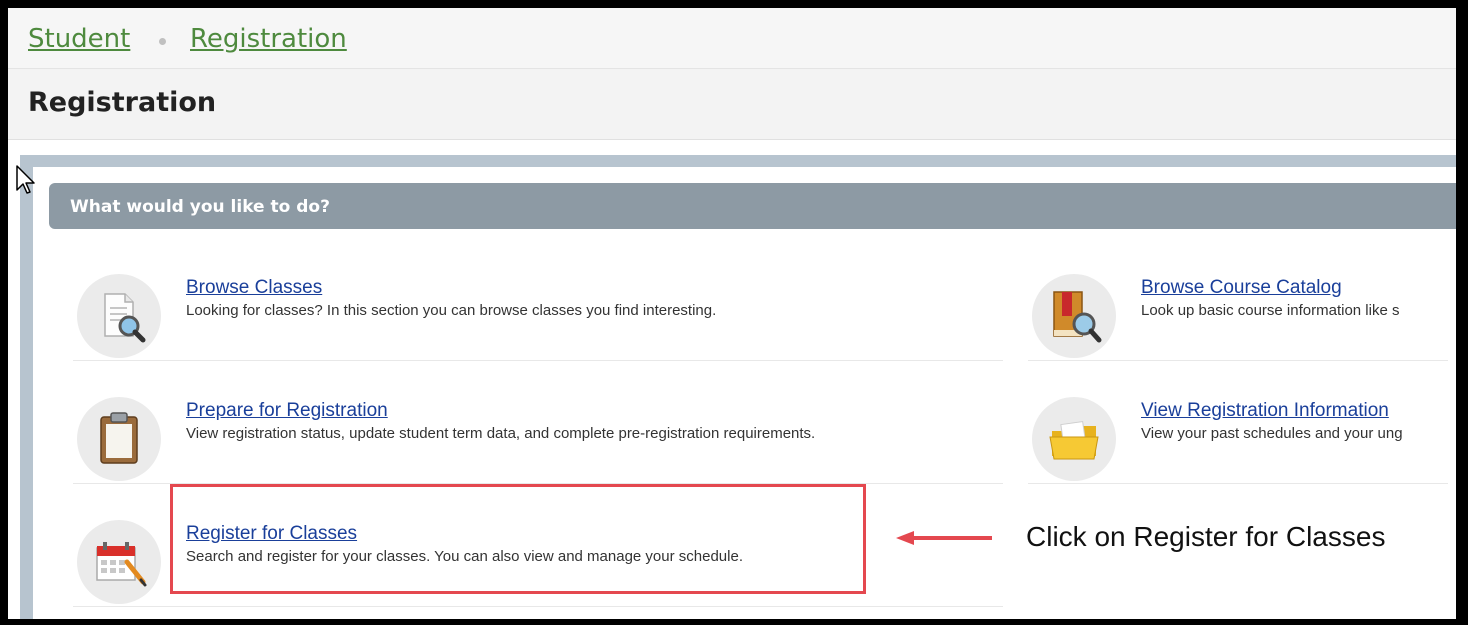 This screenshot has width=1468, height=625. Describe the element at coordinates (1272, 433) in the screenshot. I see `view-registration-information-description: View your past schedules and your ung` at that location.